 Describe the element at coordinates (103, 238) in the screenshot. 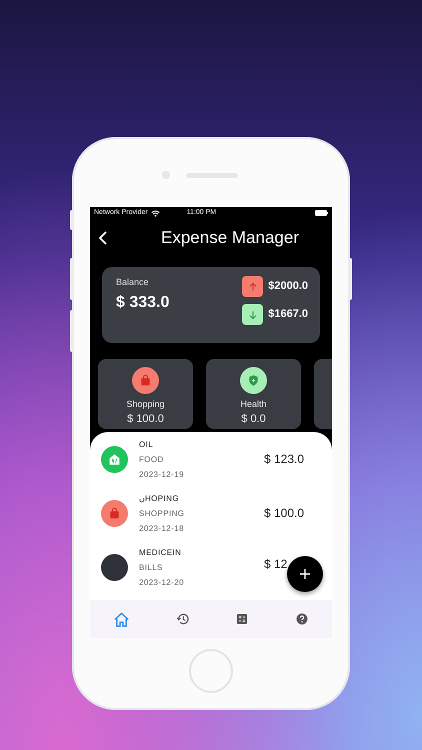

I see `back-icon` at that location.